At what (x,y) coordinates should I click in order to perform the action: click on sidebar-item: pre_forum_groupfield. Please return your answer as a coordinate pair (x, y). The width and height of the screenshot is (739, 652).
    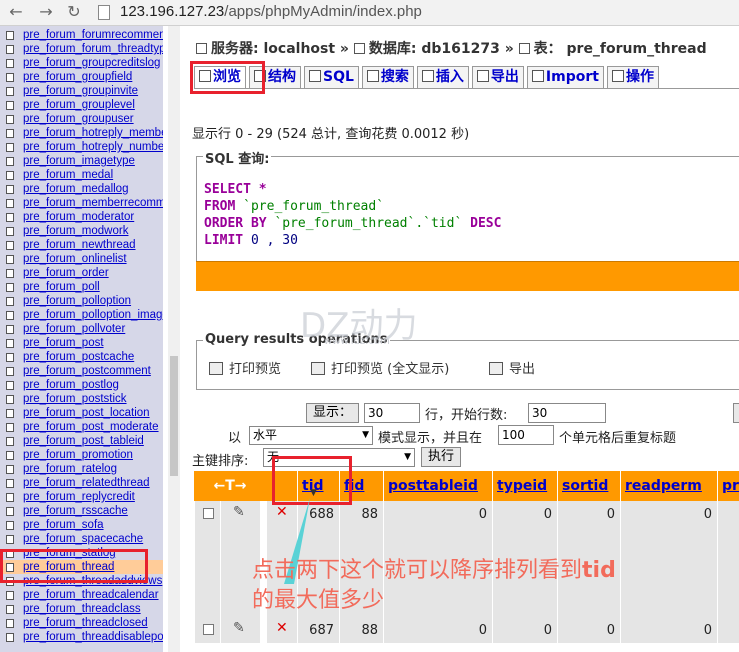
    Looking at the image, I should click on (81, 77).